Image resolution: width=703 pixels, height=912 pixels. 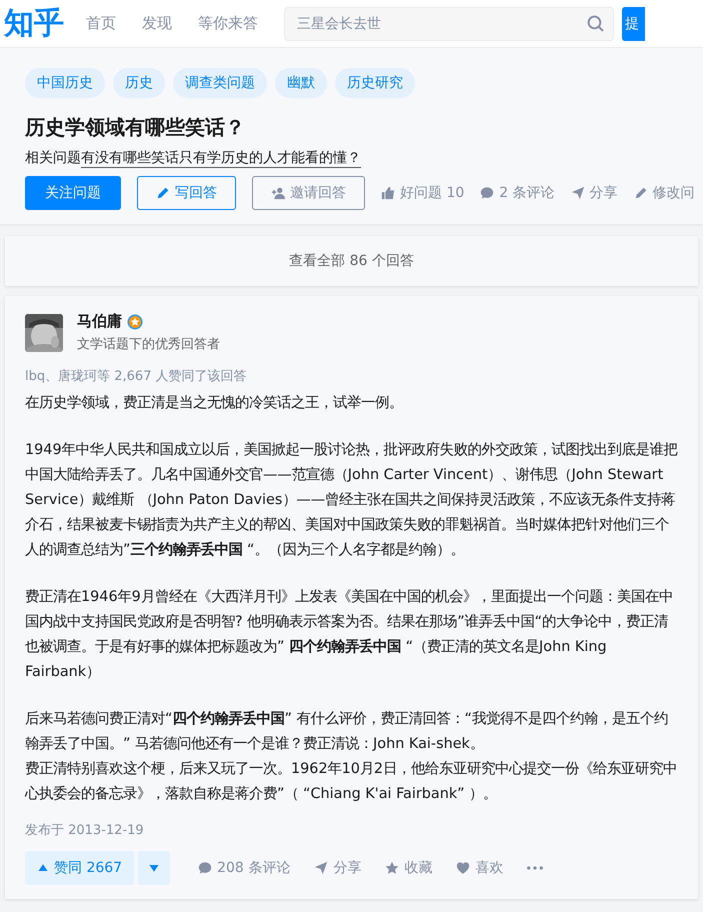 I want to click on triangle-down-icon, so click(x=154, y=868).